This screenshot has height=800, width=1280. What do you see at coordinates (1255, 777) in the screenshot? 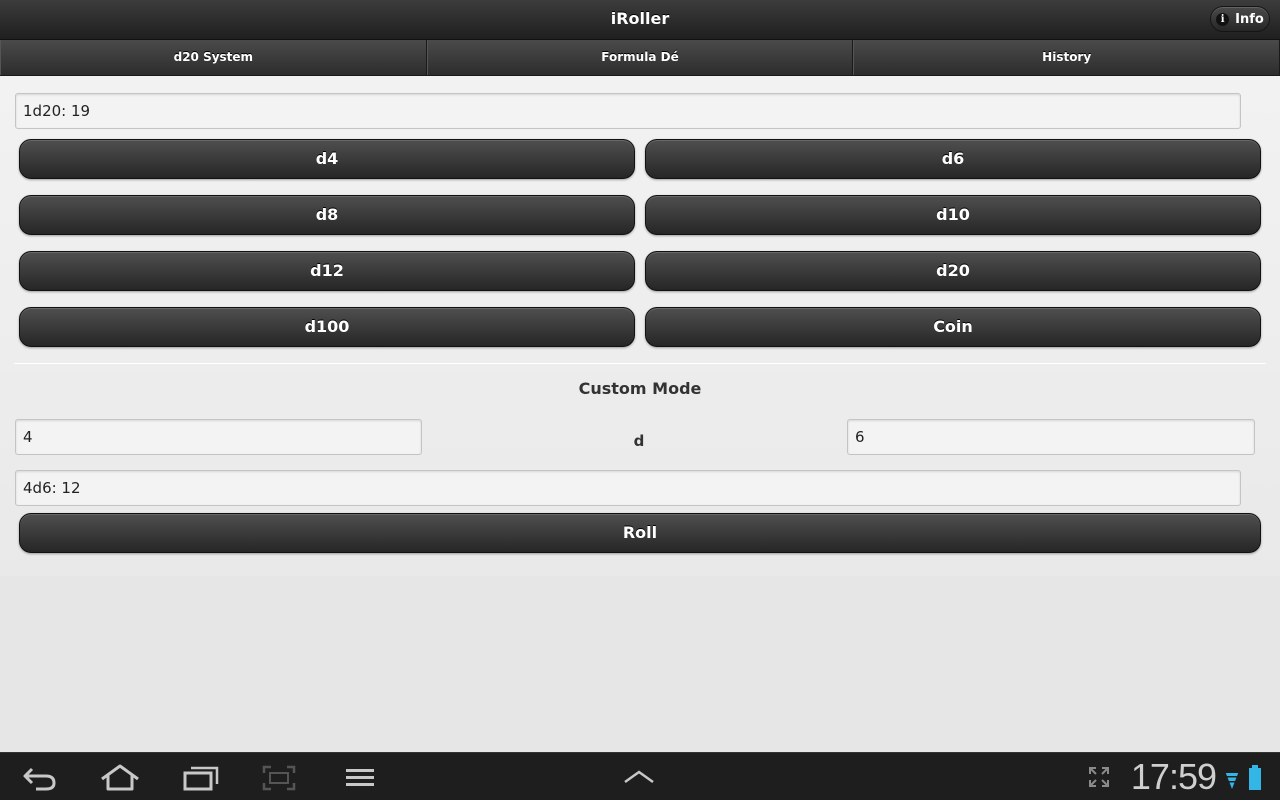
I see `battery-icon` at bounding box center [1255, 777].